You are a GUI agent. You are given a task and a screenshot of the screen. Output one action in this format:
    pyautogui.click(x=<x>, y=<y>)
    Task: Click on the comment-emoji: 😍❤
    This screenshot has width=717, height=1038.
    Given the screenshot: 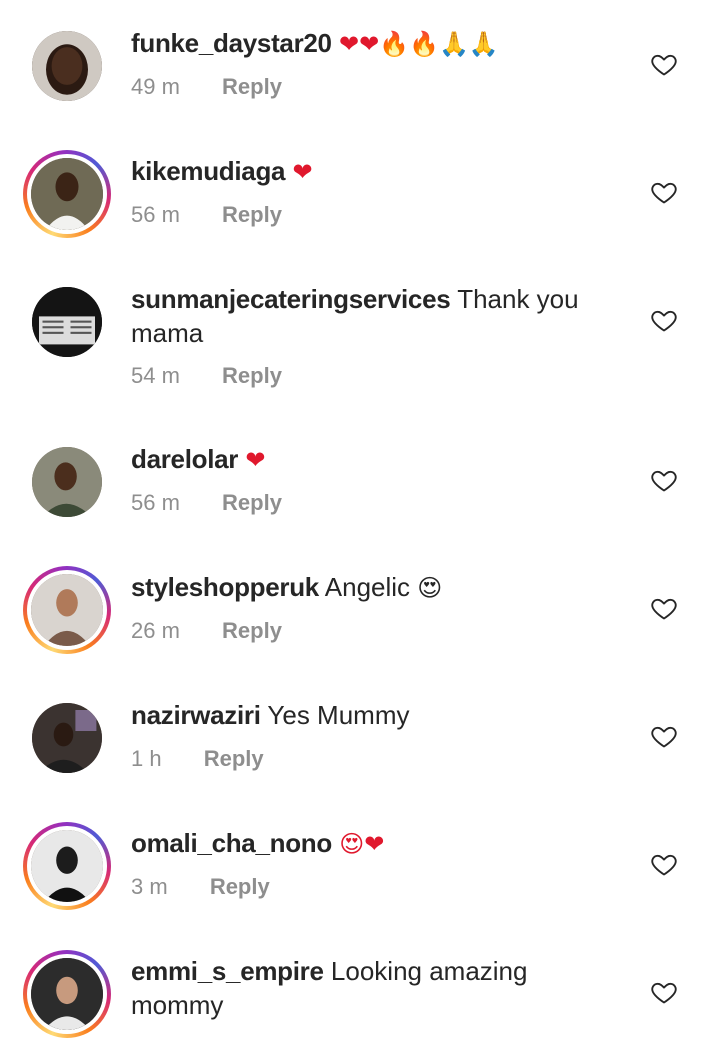 What is the action you would take?
    pyautogui.click(x=362, y=844)
    